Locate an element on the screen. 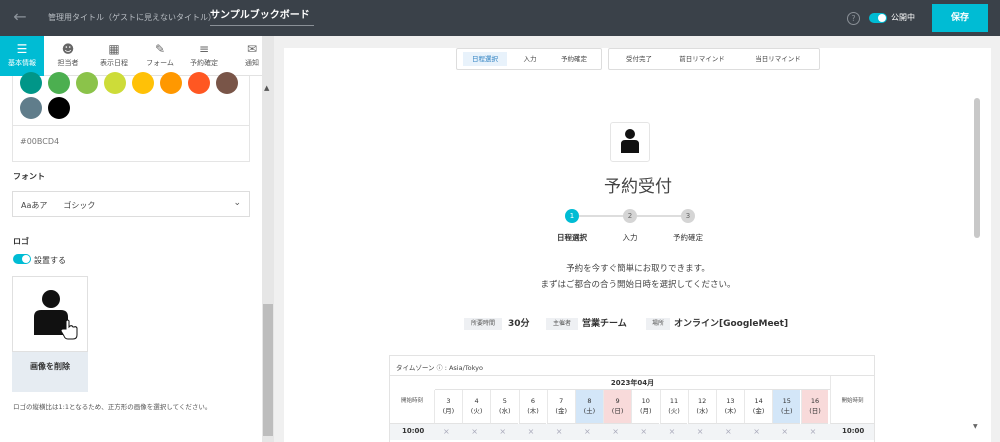  tab-schedule: ▦ 表示日程 is located at coordinates (114, 58).